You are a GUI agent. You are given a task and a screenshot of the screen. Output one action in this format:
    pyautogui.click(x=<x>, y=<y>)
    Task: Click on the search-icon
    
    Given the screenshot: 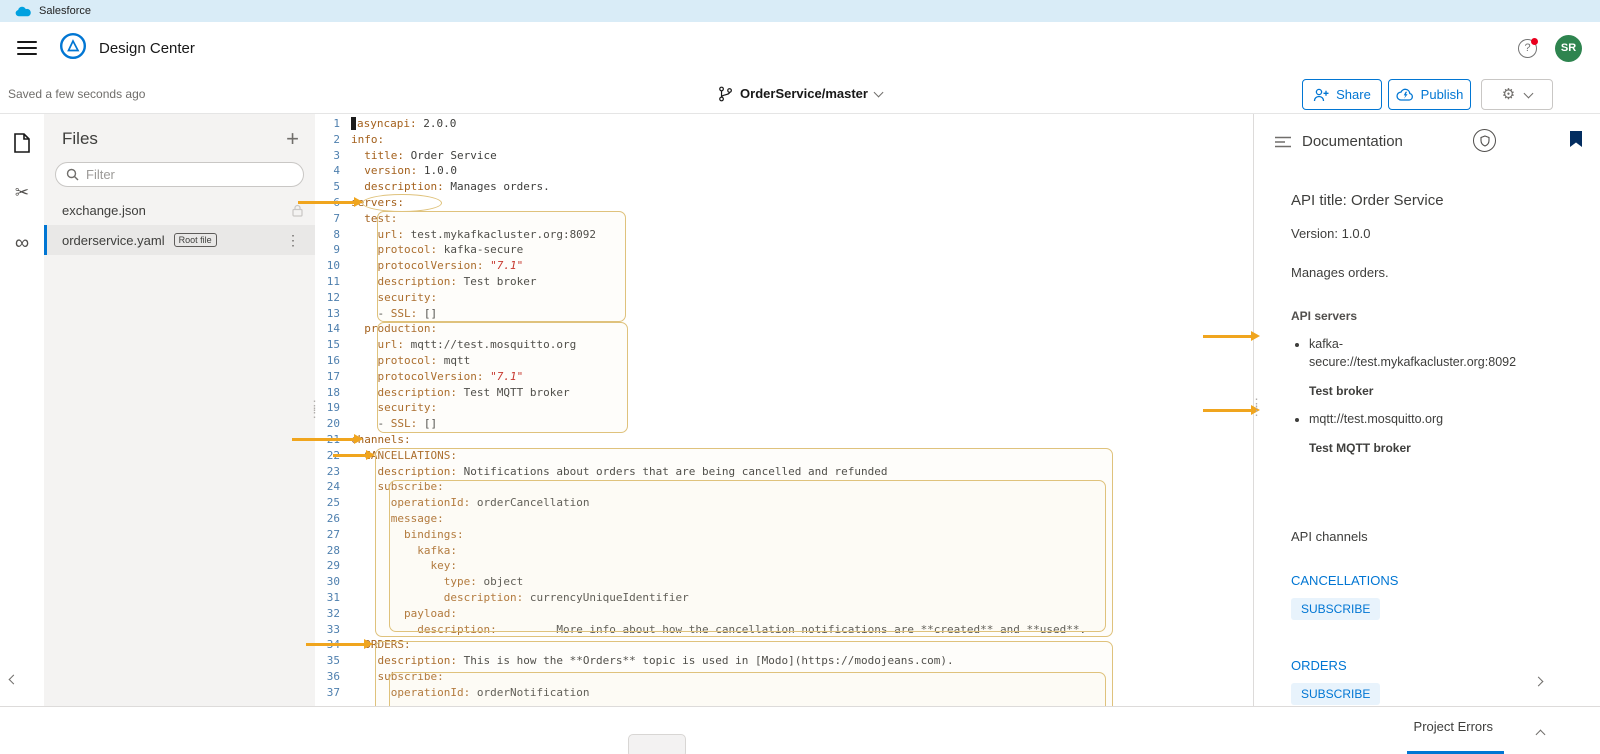 What is the action you would take?
    pyautogui.click(x=72, y=174)
    